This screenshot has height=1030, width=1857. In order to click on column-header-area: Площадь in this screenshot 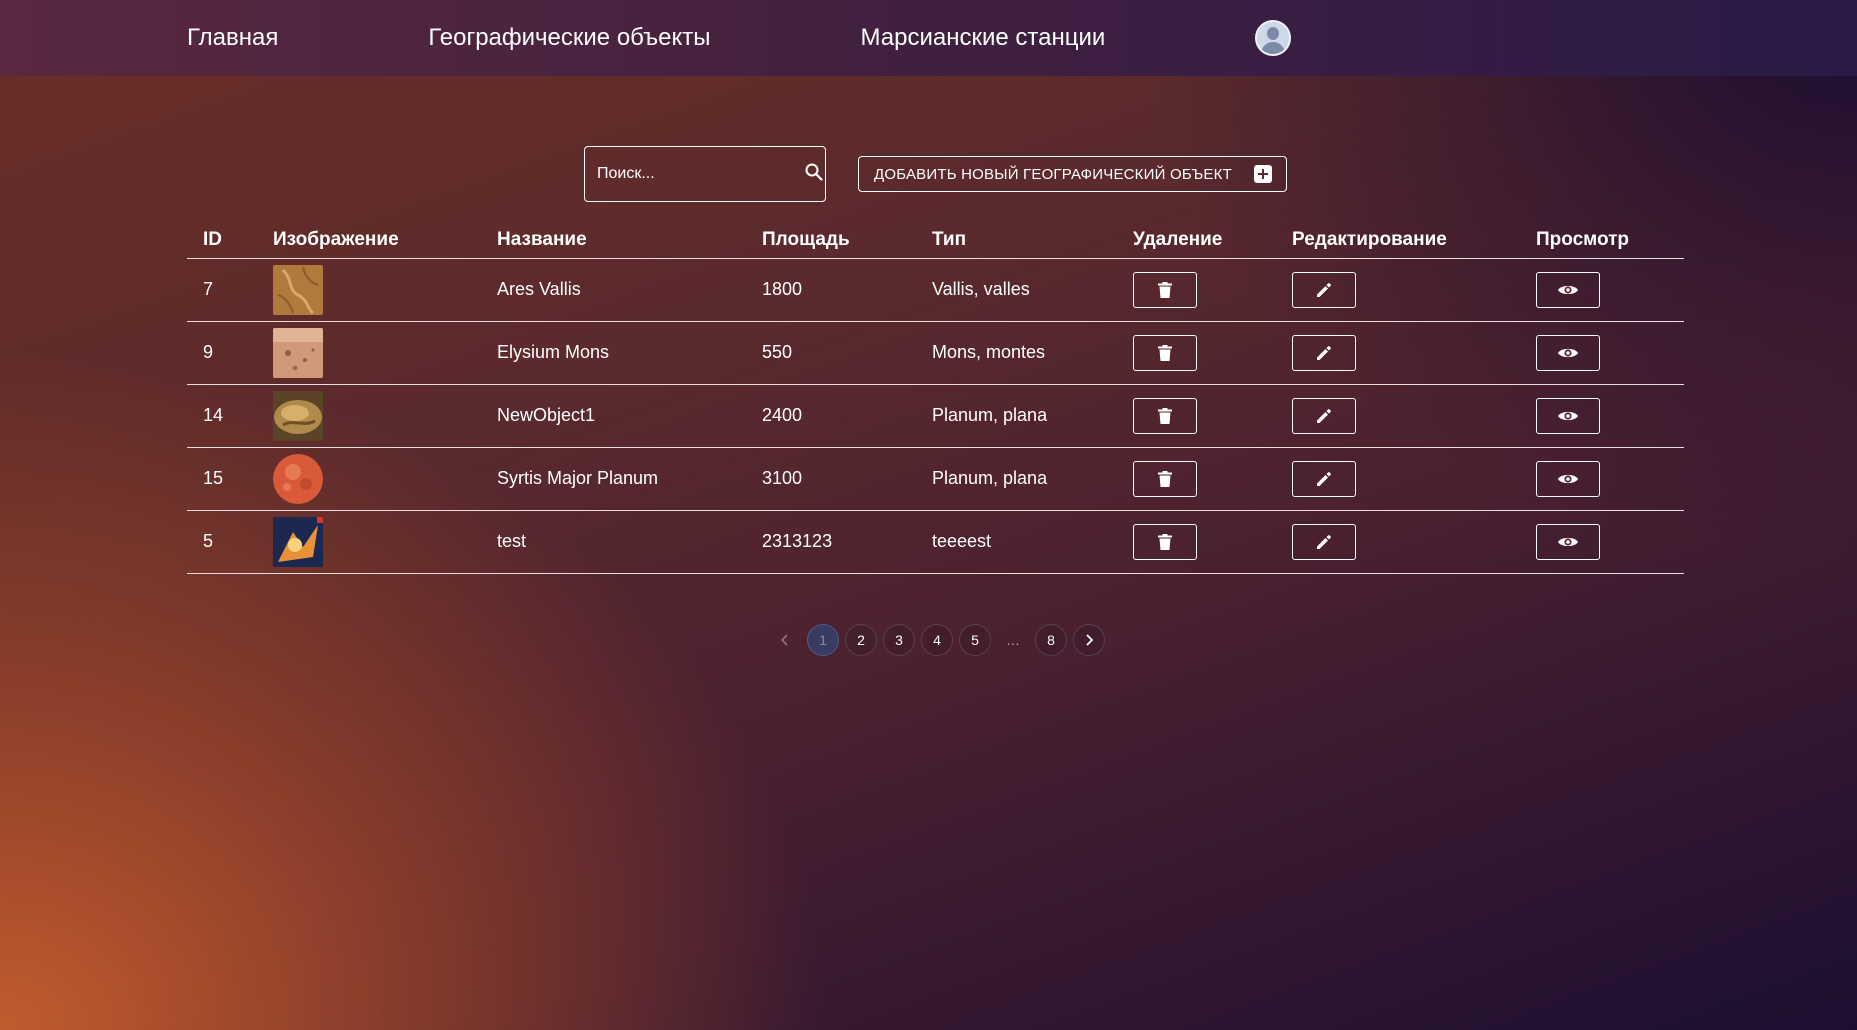, I will do `click(831, 240)`.